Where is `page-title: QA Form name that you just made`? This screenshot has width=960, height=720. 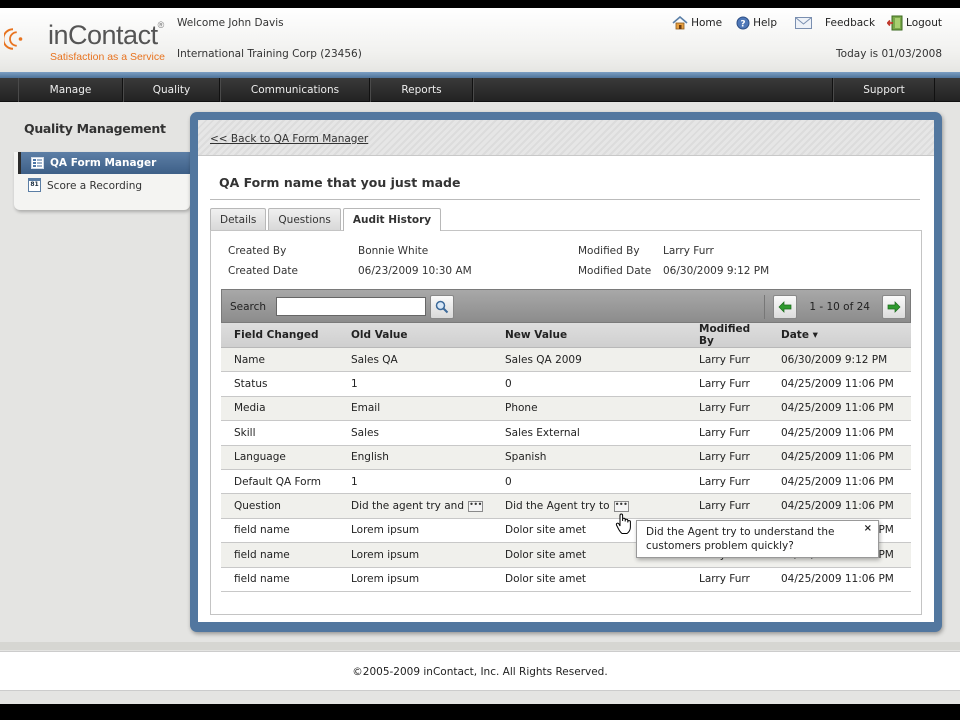
page-title: QA Form name that you just made is located at coordinates (340, 182).